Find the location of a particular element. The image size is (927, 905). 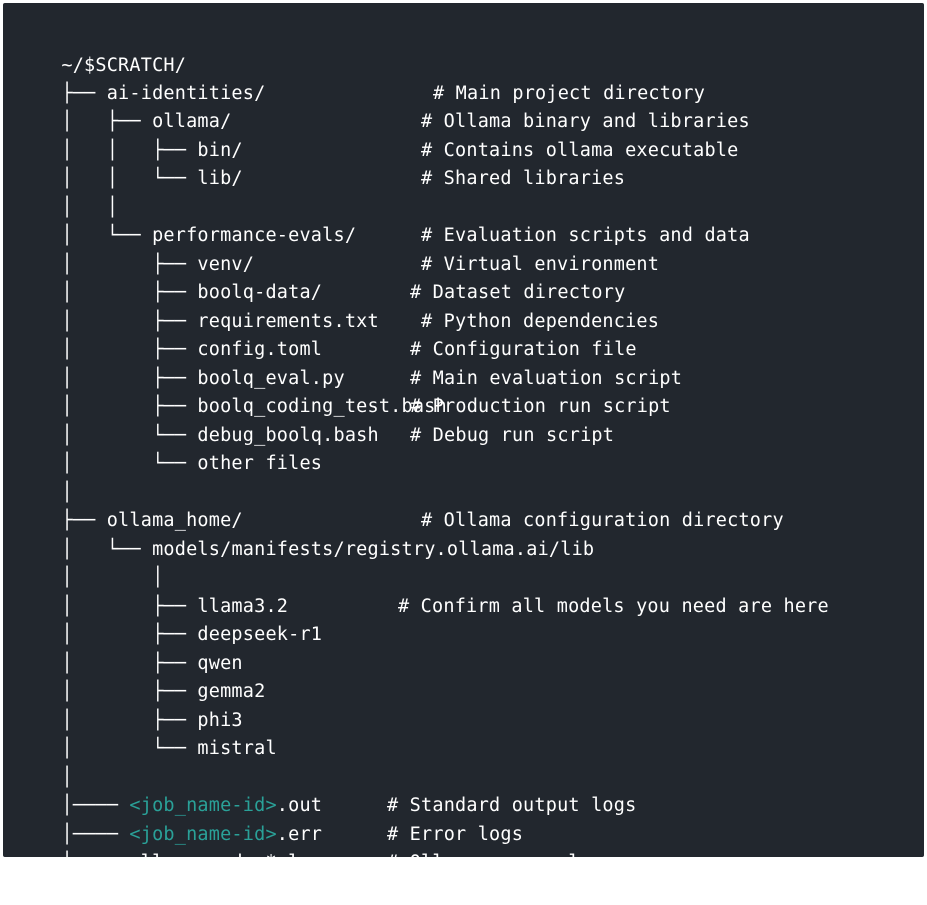

comment: # Main evaluation script is located at coordinates (546, 378).